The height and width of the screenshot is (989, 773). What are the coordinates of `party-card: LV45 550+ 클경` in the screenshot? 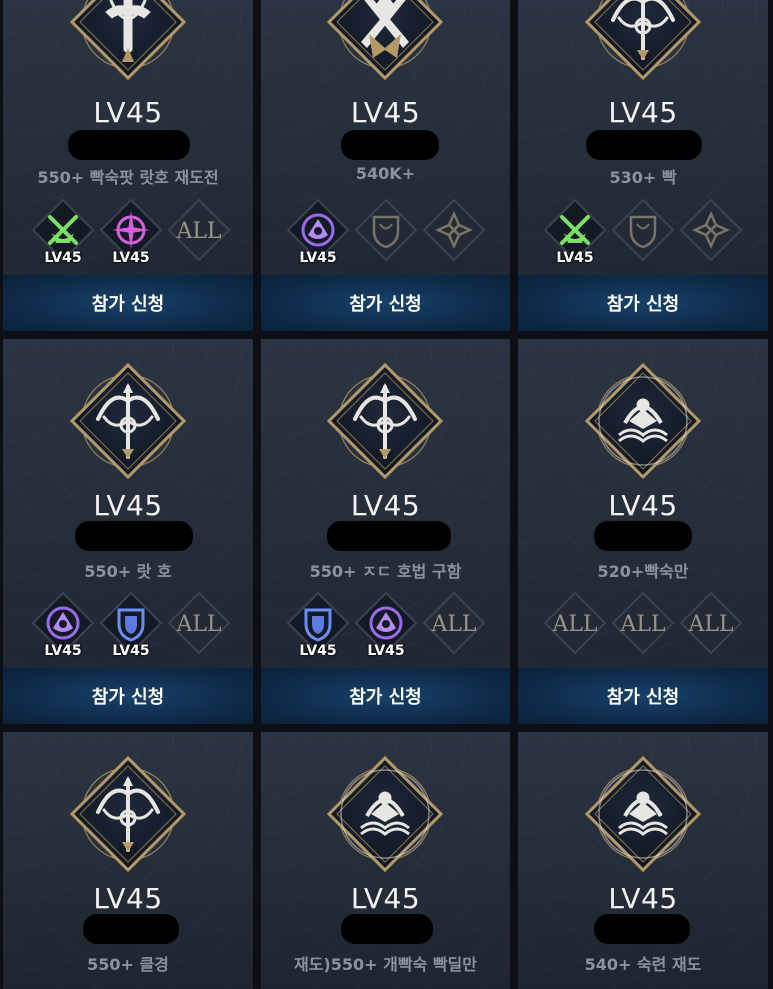 It's located at (128, 860).